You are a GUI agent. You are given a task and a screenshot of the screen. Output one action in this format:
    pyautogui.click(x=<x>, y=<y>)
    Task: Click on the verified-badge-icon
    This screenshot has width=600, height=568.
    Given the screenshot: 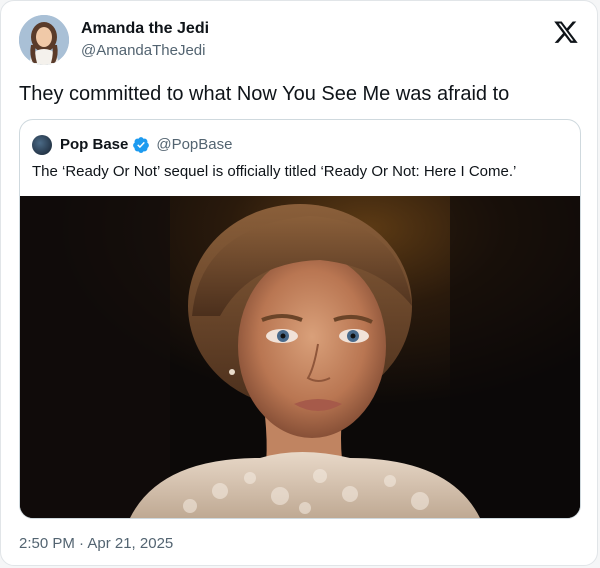 What is the action you would take?
    pyautogui.click(x=141, y=145)
    